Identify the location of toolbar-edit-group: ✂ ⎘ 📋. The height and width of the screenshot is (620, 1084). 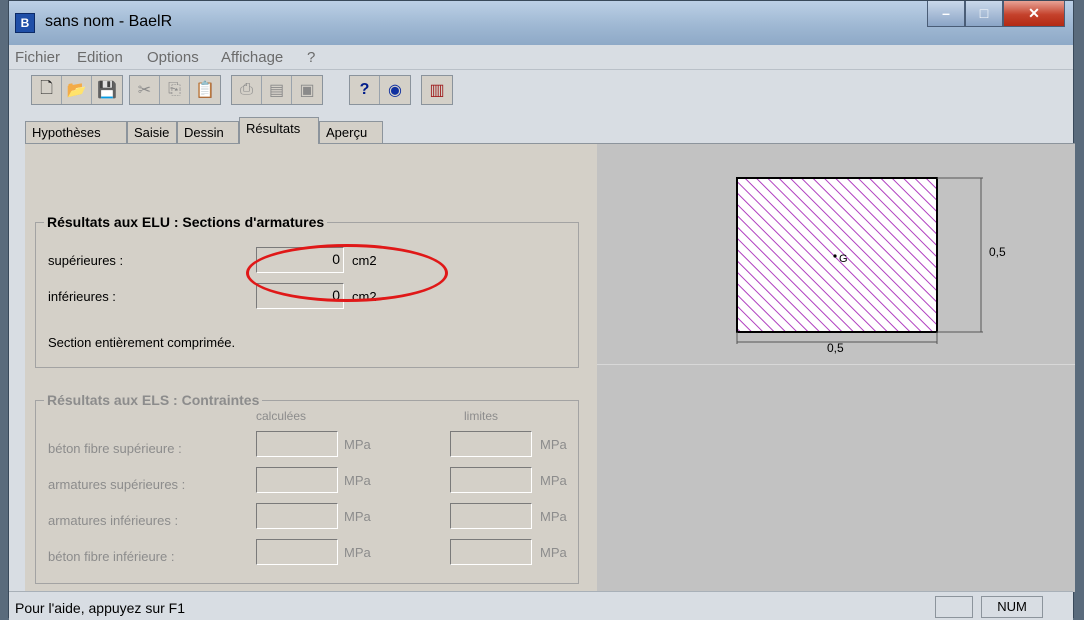
(175, 90).